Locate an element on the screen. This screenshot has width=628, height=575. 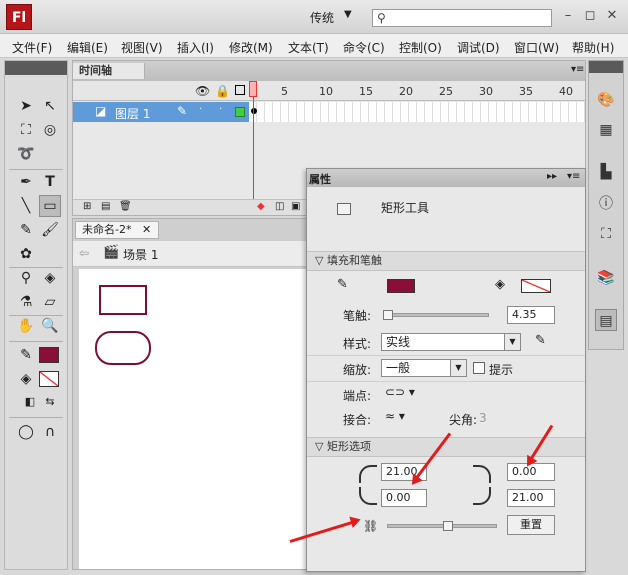
menu-insert: 插入(I) is located at coordinates (195, 47).